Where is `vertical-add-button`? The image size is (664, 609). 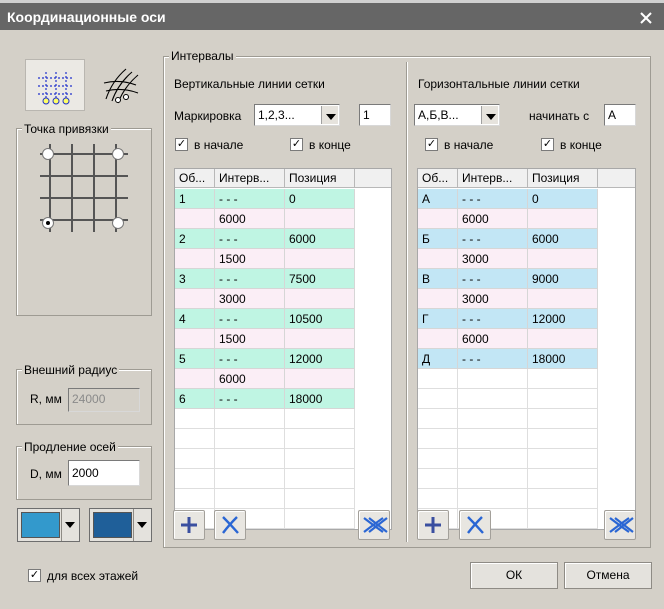 vertical-add-button is located at coordinates (189, 525).